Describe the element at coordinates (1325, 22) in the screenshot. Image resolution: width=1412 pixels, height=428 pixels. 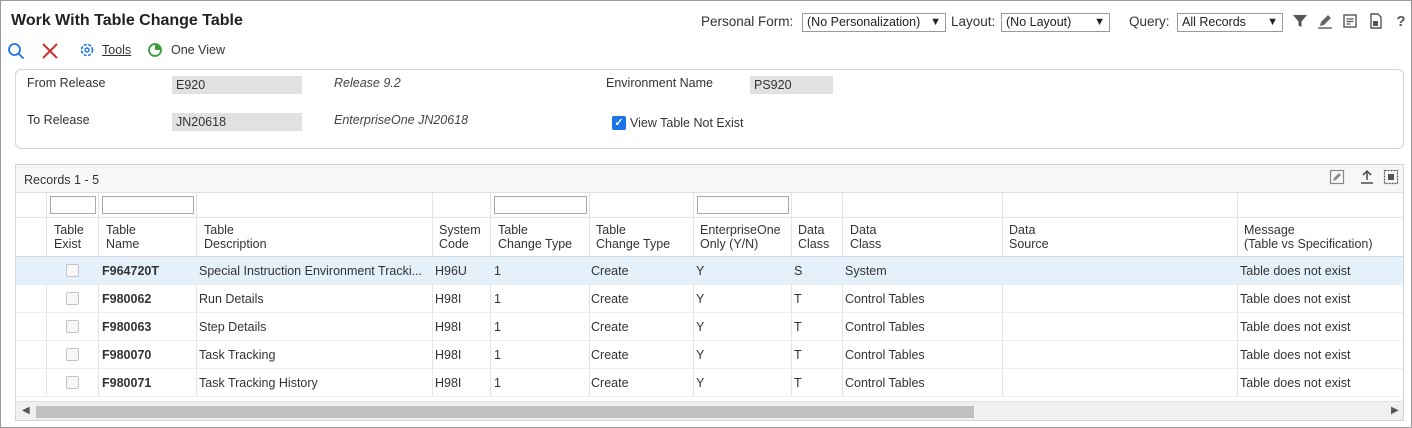
I see `pencil-icon` at that location.